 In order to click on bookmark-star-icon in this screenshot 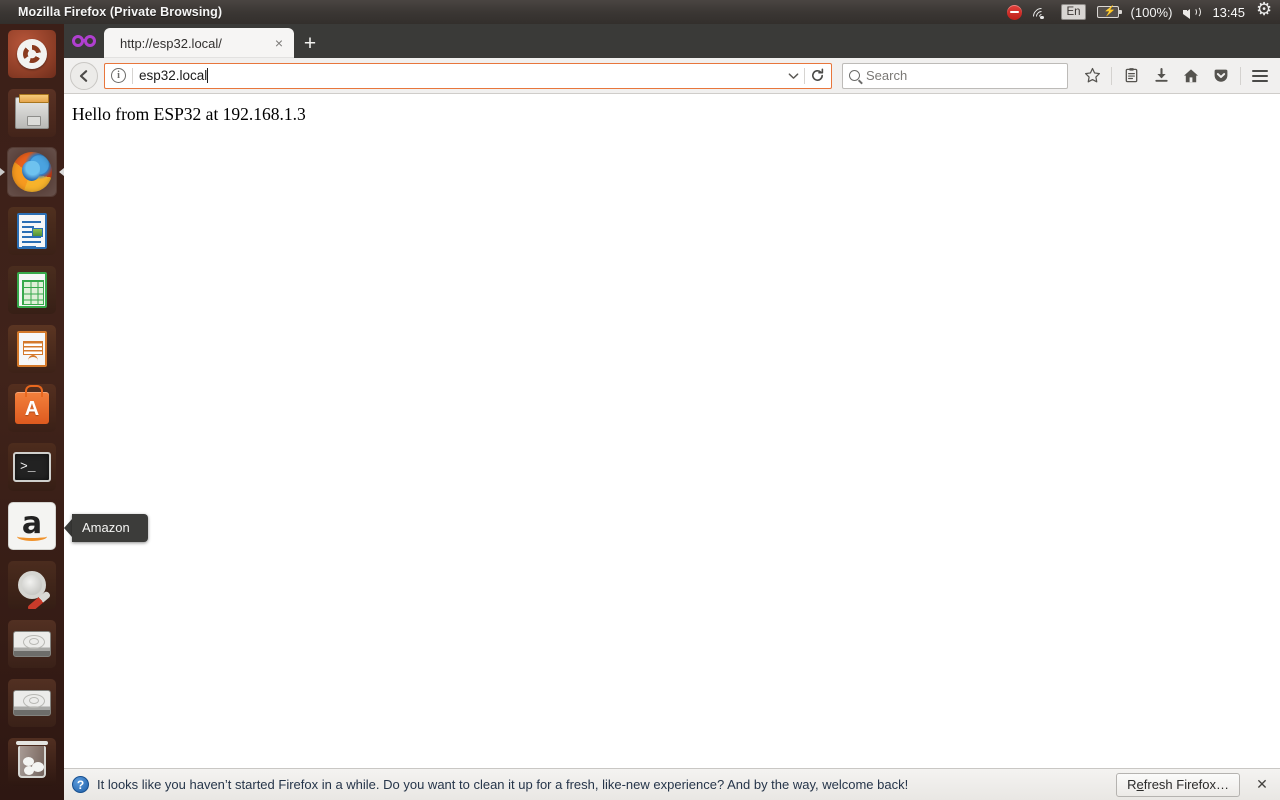, I will do `click(1092, 75)`.